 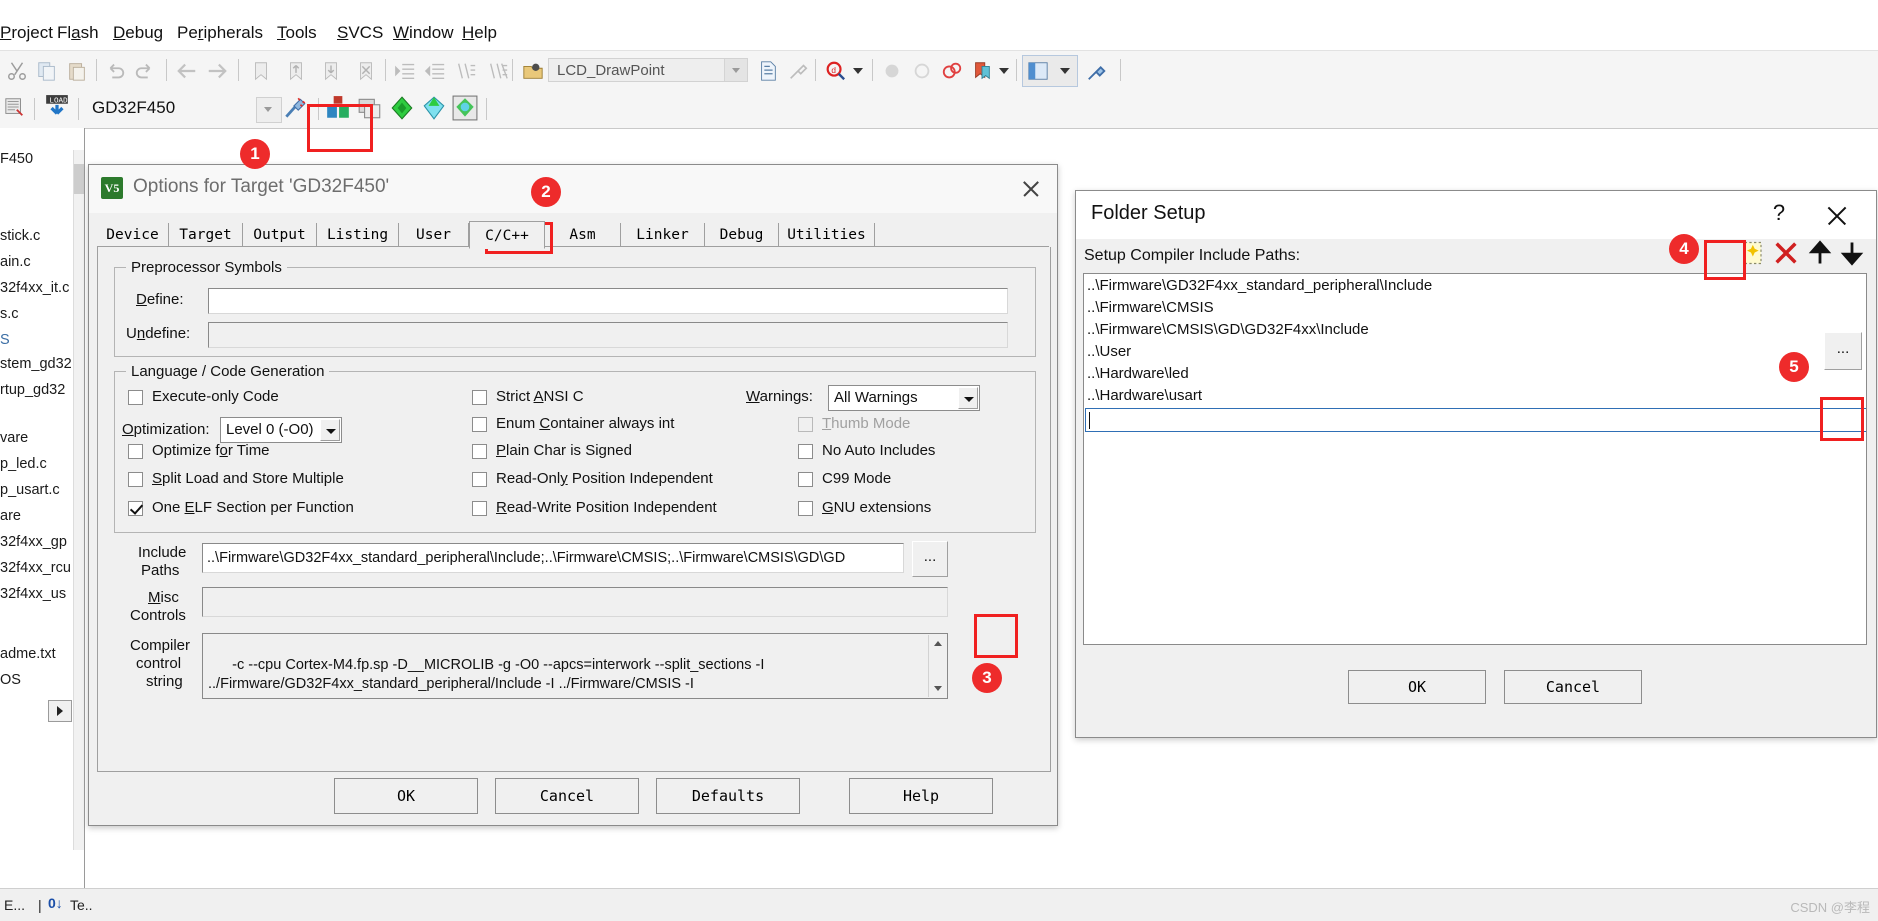 What do you see at coordinates (78, 33) in the screenshot?
I see `menu-flash: Flash` at bounding box center [78, 33].